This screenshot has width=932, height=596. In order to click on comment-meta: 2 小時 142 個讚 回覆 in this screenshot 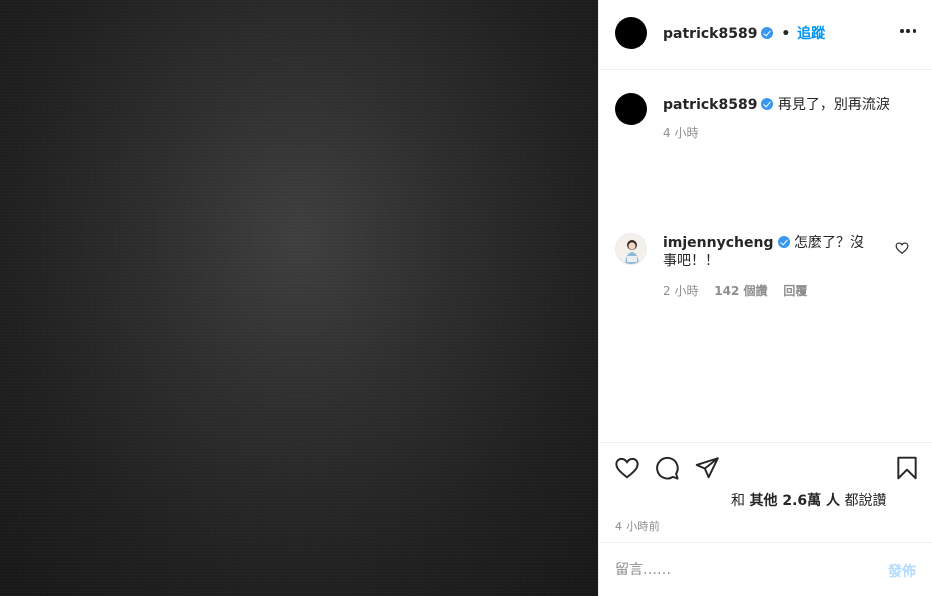, I will do `click(741, 290)`.